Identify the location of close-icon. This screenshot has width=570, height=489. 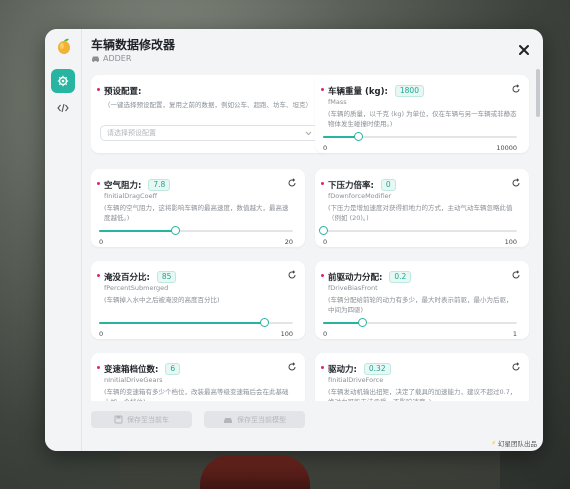
(524, 50).